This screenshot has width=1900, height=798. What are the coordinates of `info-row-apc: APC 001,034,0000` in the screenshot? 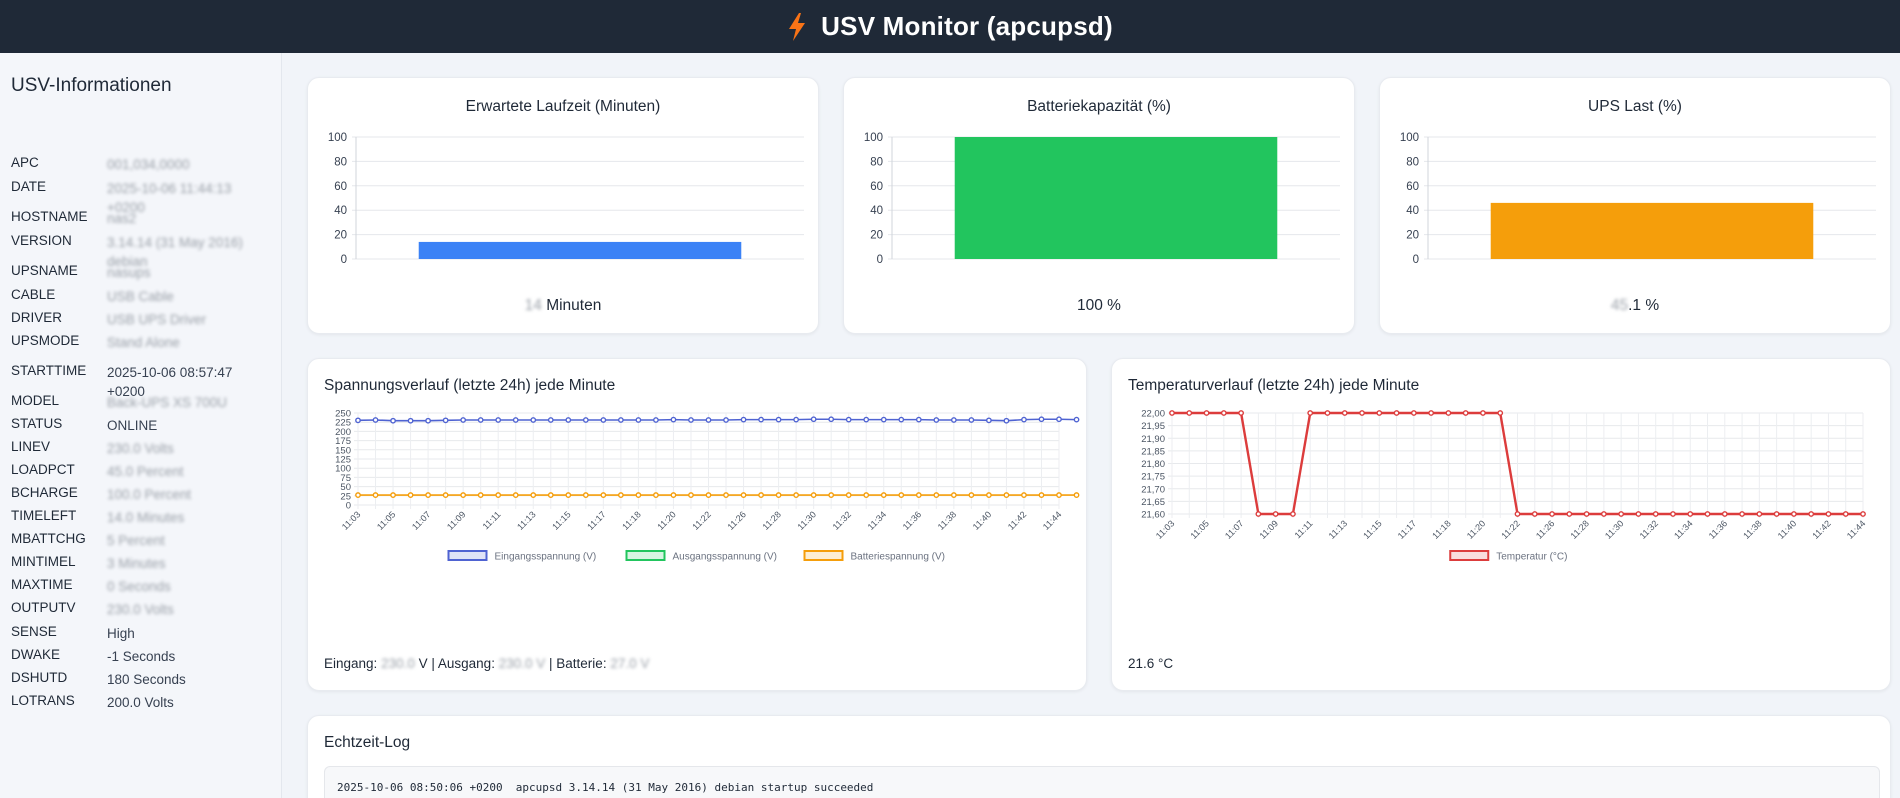 It's located at (100, 164).